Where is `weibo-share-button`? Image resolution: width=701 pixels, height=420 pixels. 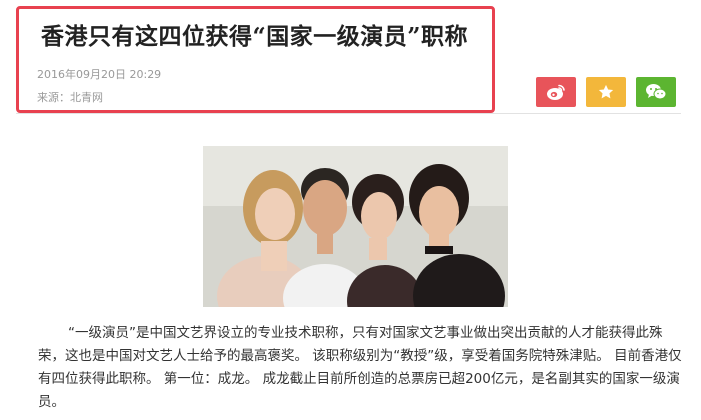 weibo-share-button is located at coordinates (556, 92).